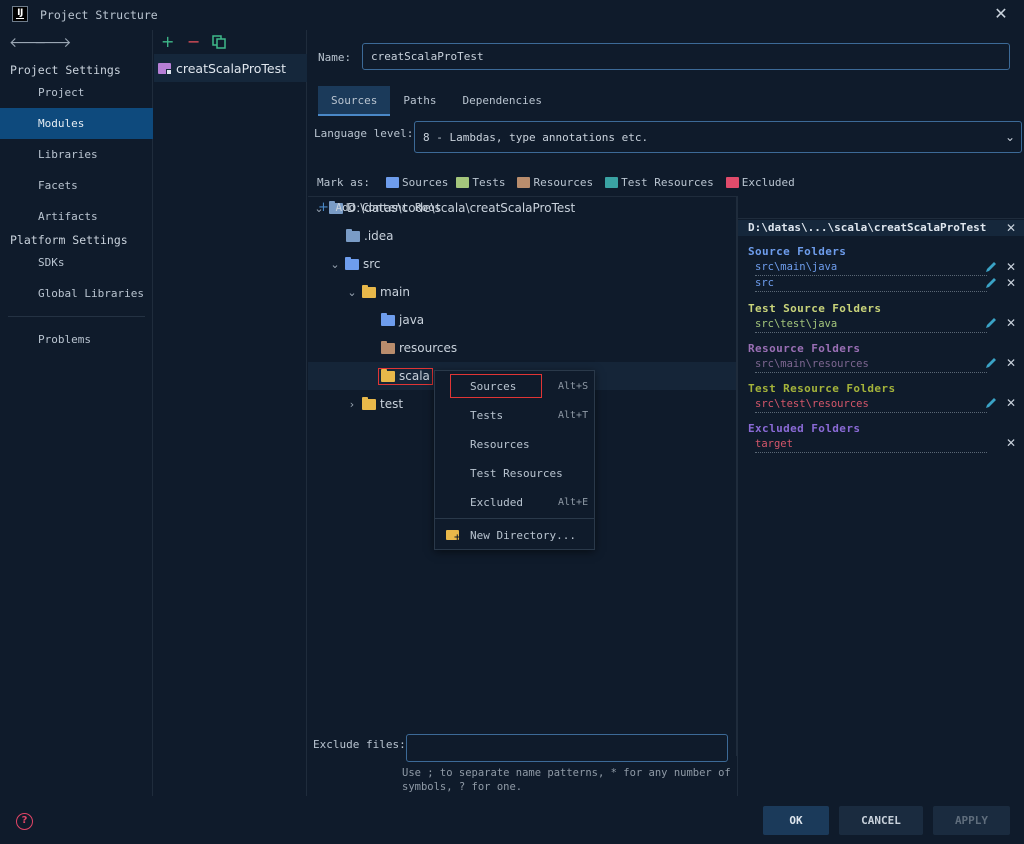 This screenshot has height=844, width=1024. I want to click on test-source-folders-heading: Test Source Folders, so click(815, 308).